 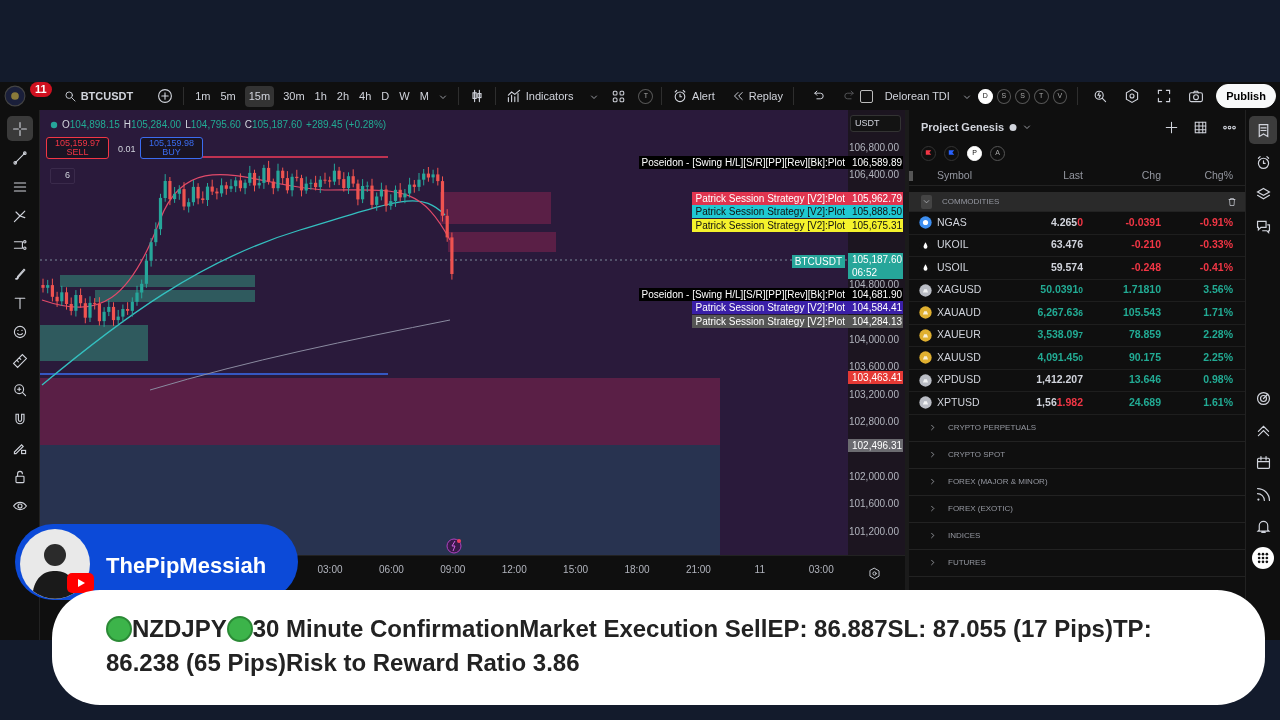 I want to click on interval-tab: 1h, so click(x=320, y=96).